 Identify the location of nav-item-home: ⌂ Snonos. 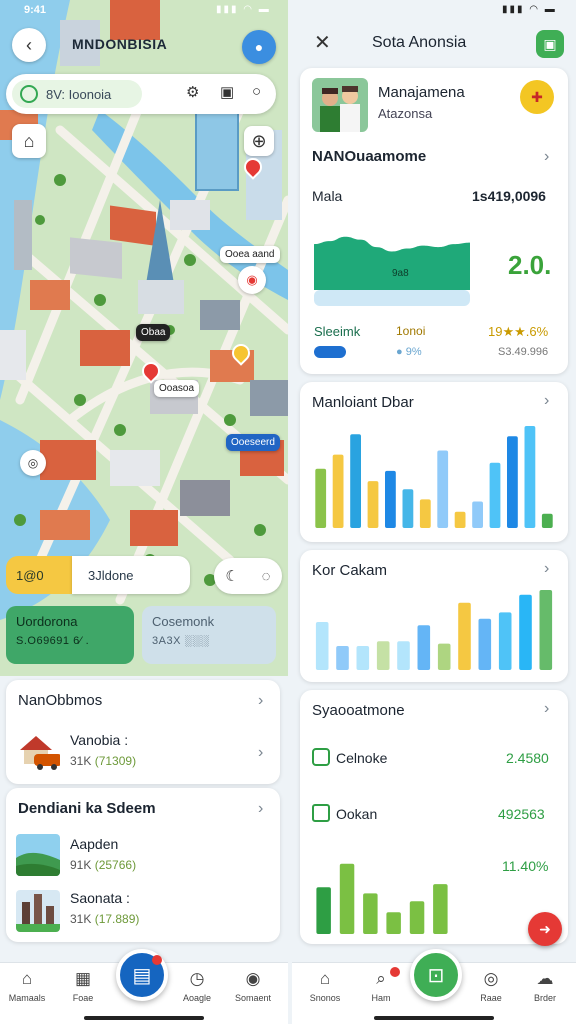
(325, 986).